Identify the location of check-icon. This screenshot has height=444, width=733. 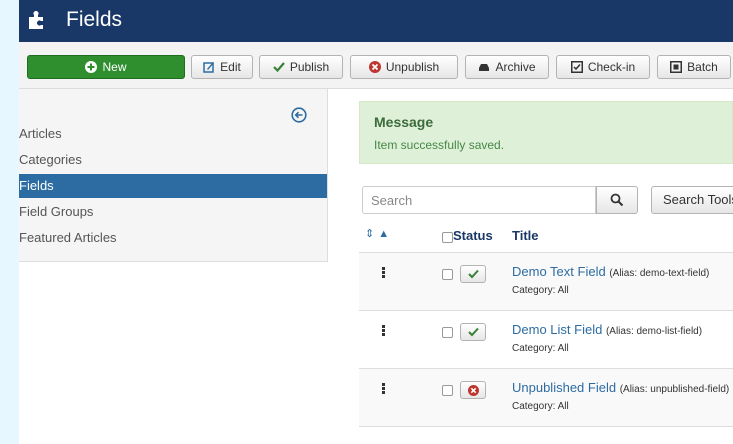
(279, 67).